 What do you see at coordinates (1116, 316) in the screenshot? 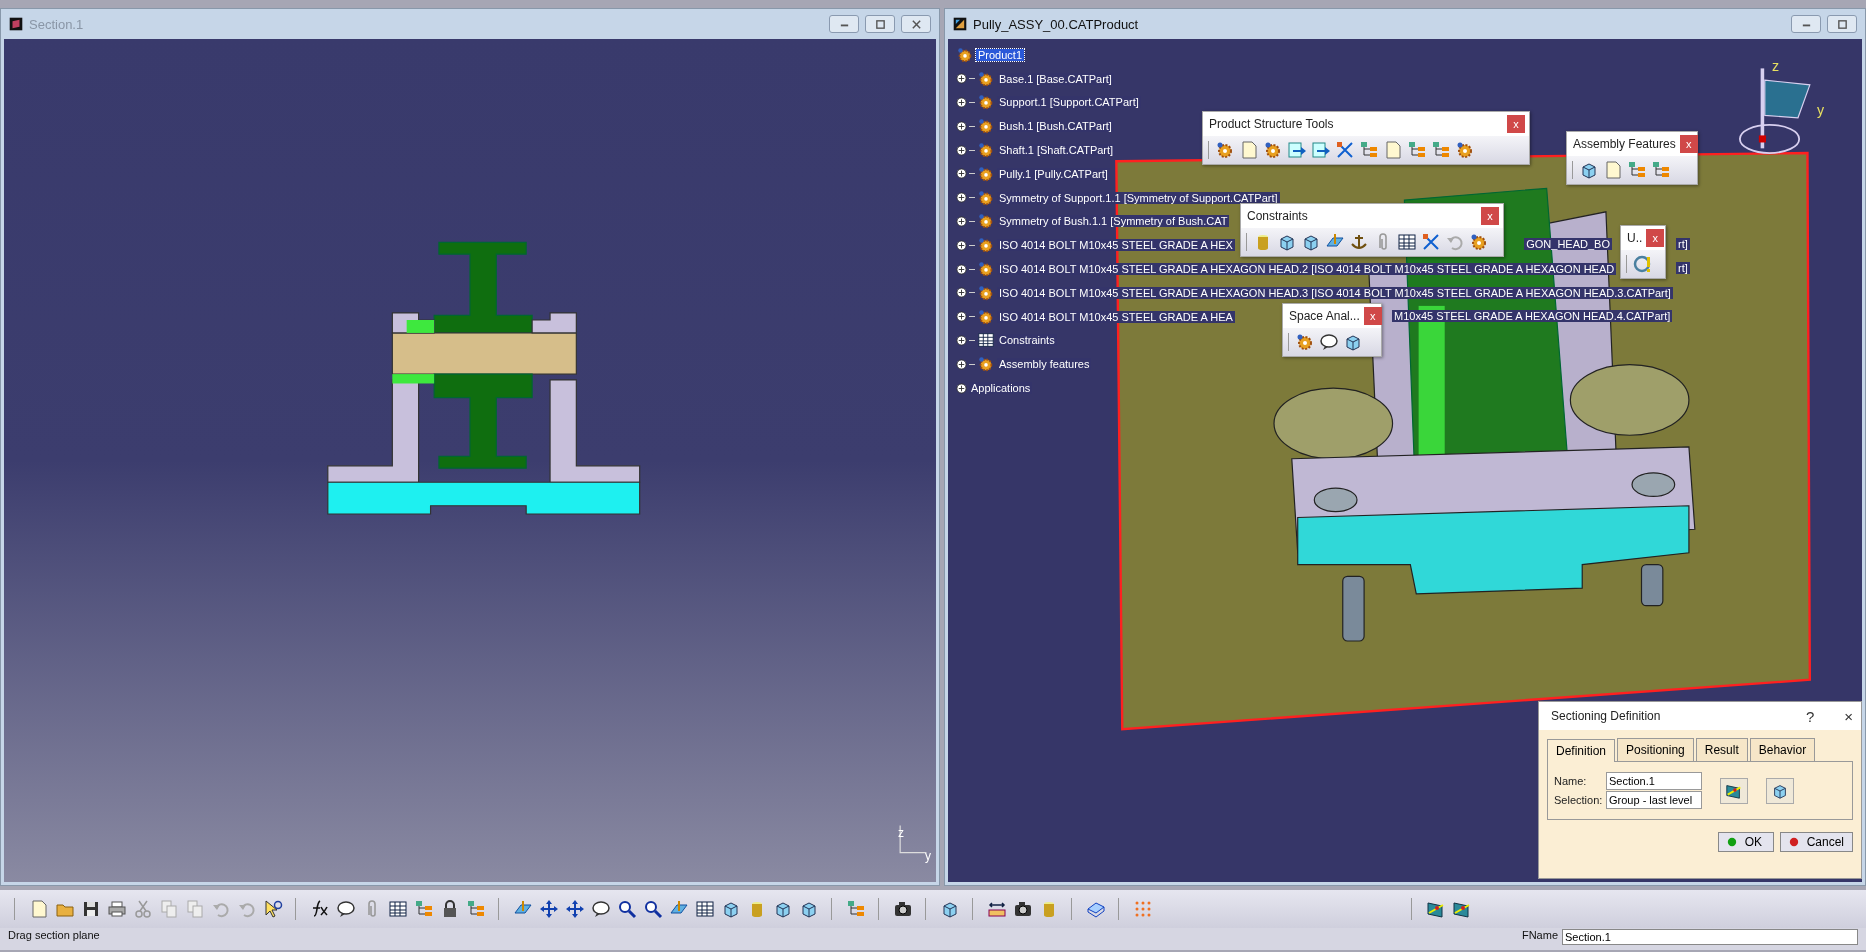
I see `tree-item: ISO 4014 BOLT M10x45 STEEL GRADE A HEA` at bounding box center [1116, 316].